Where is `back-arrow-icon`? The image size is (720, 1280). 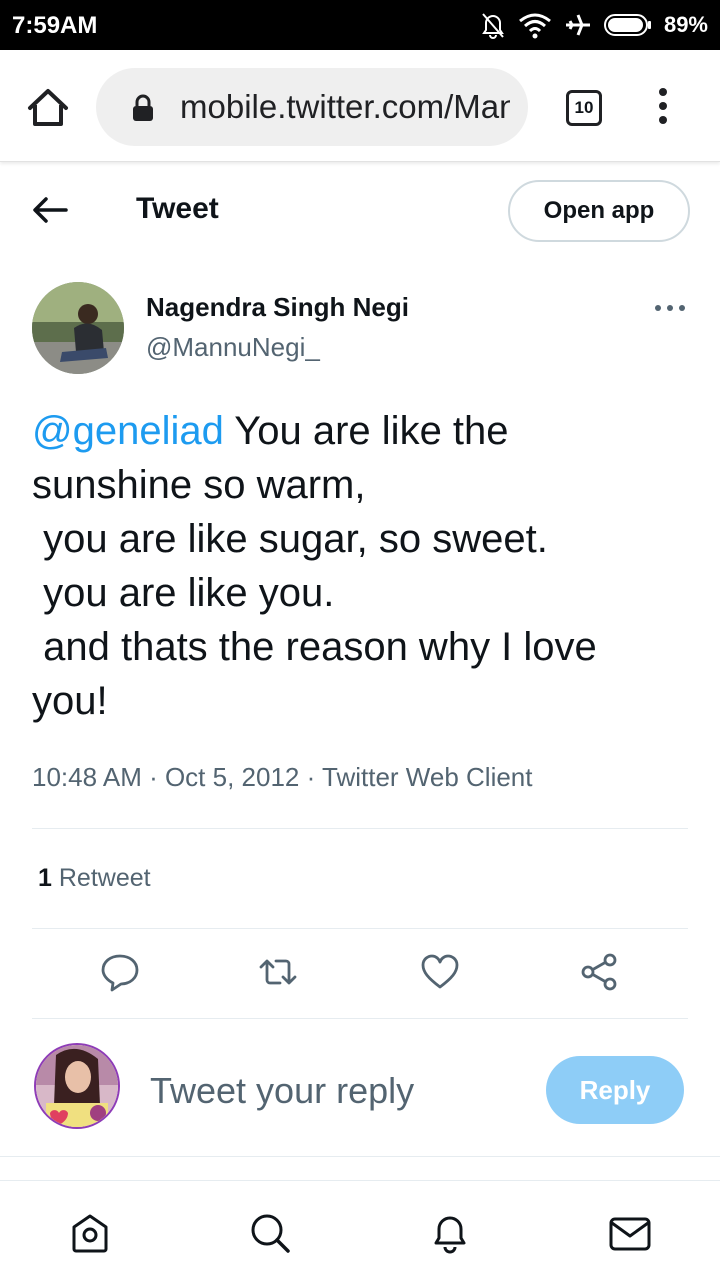 back-arrow-icon is located at coordinates (50, 210).